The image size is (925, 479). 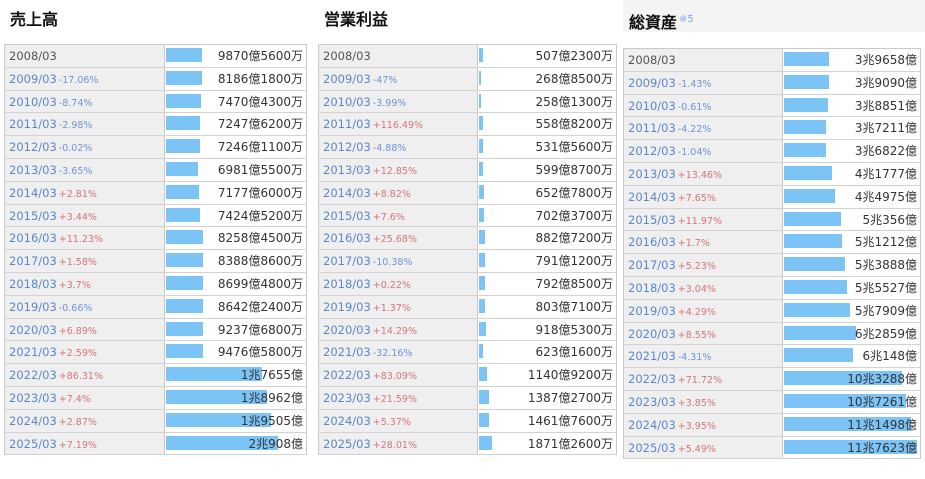 What do you see at coordinates (235, 124) in the screenshot?
I see `value-cell: 7247億6200万` at bounding box center [235, 124].